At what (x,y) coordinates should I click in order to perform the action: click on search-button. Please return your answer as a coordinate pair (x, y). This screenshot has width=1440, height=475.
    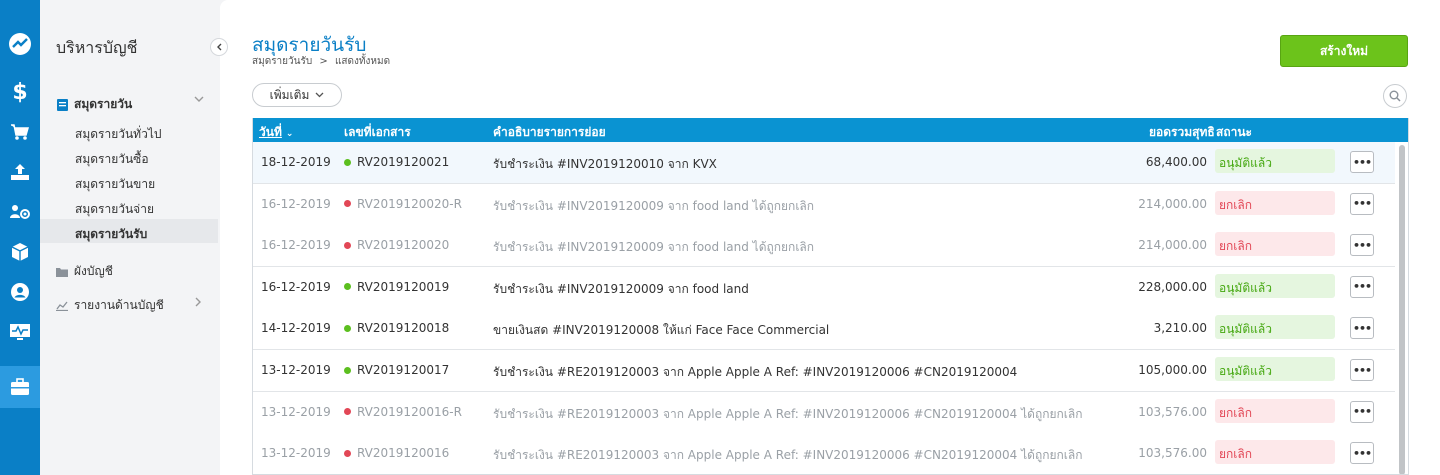
    Looking at the image, I should click on (1395, 96).